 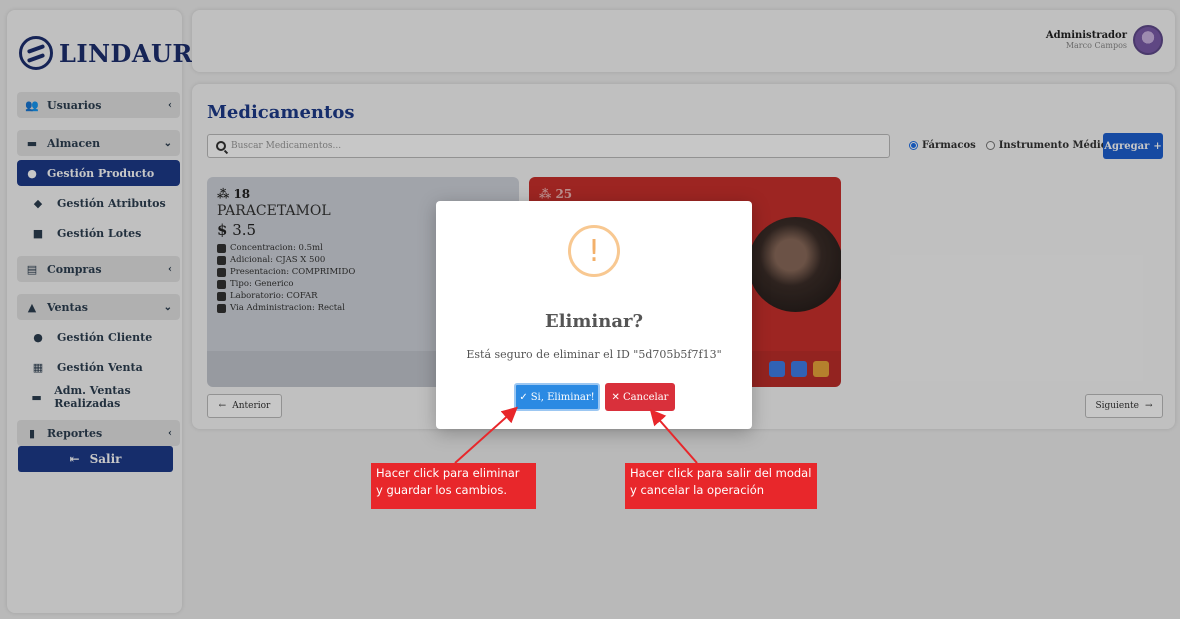 I want to click on annotation-line: Hacer click para salir del modal, so click(x=721, y=473).